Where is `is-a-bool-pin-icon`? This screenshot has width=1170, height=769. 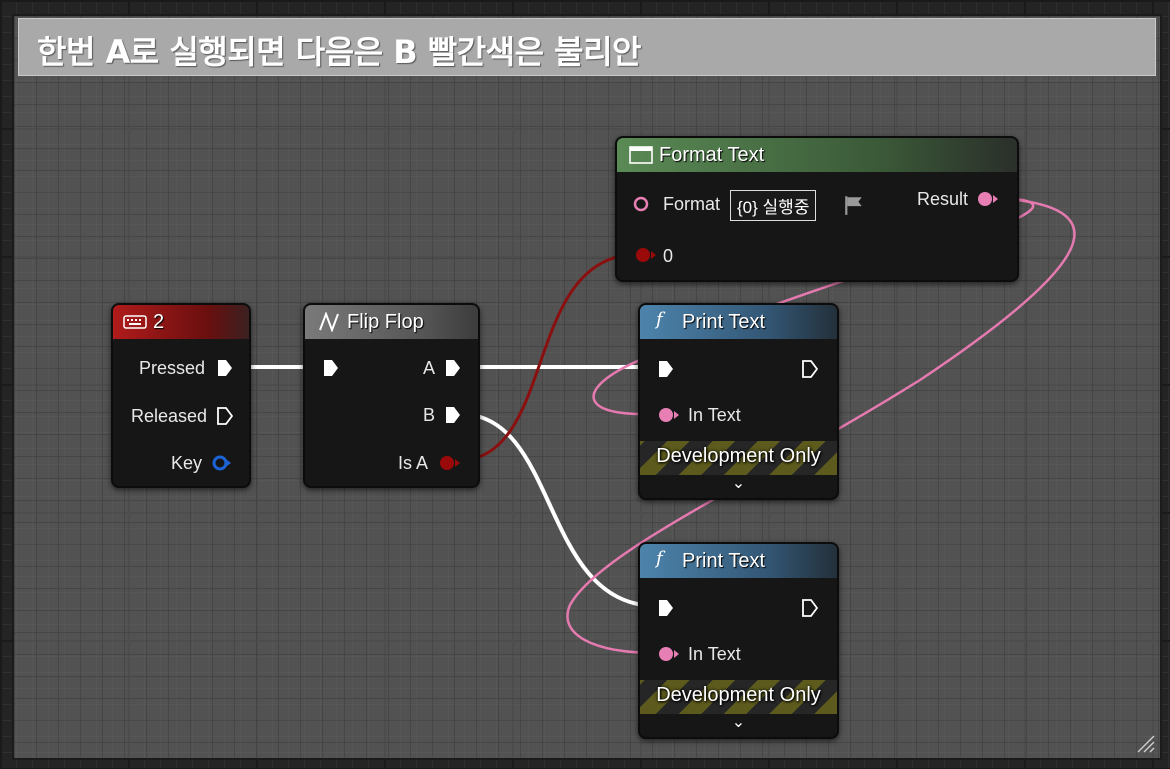 is-a-bool-pin-icon is located at coordinates (450, 463).